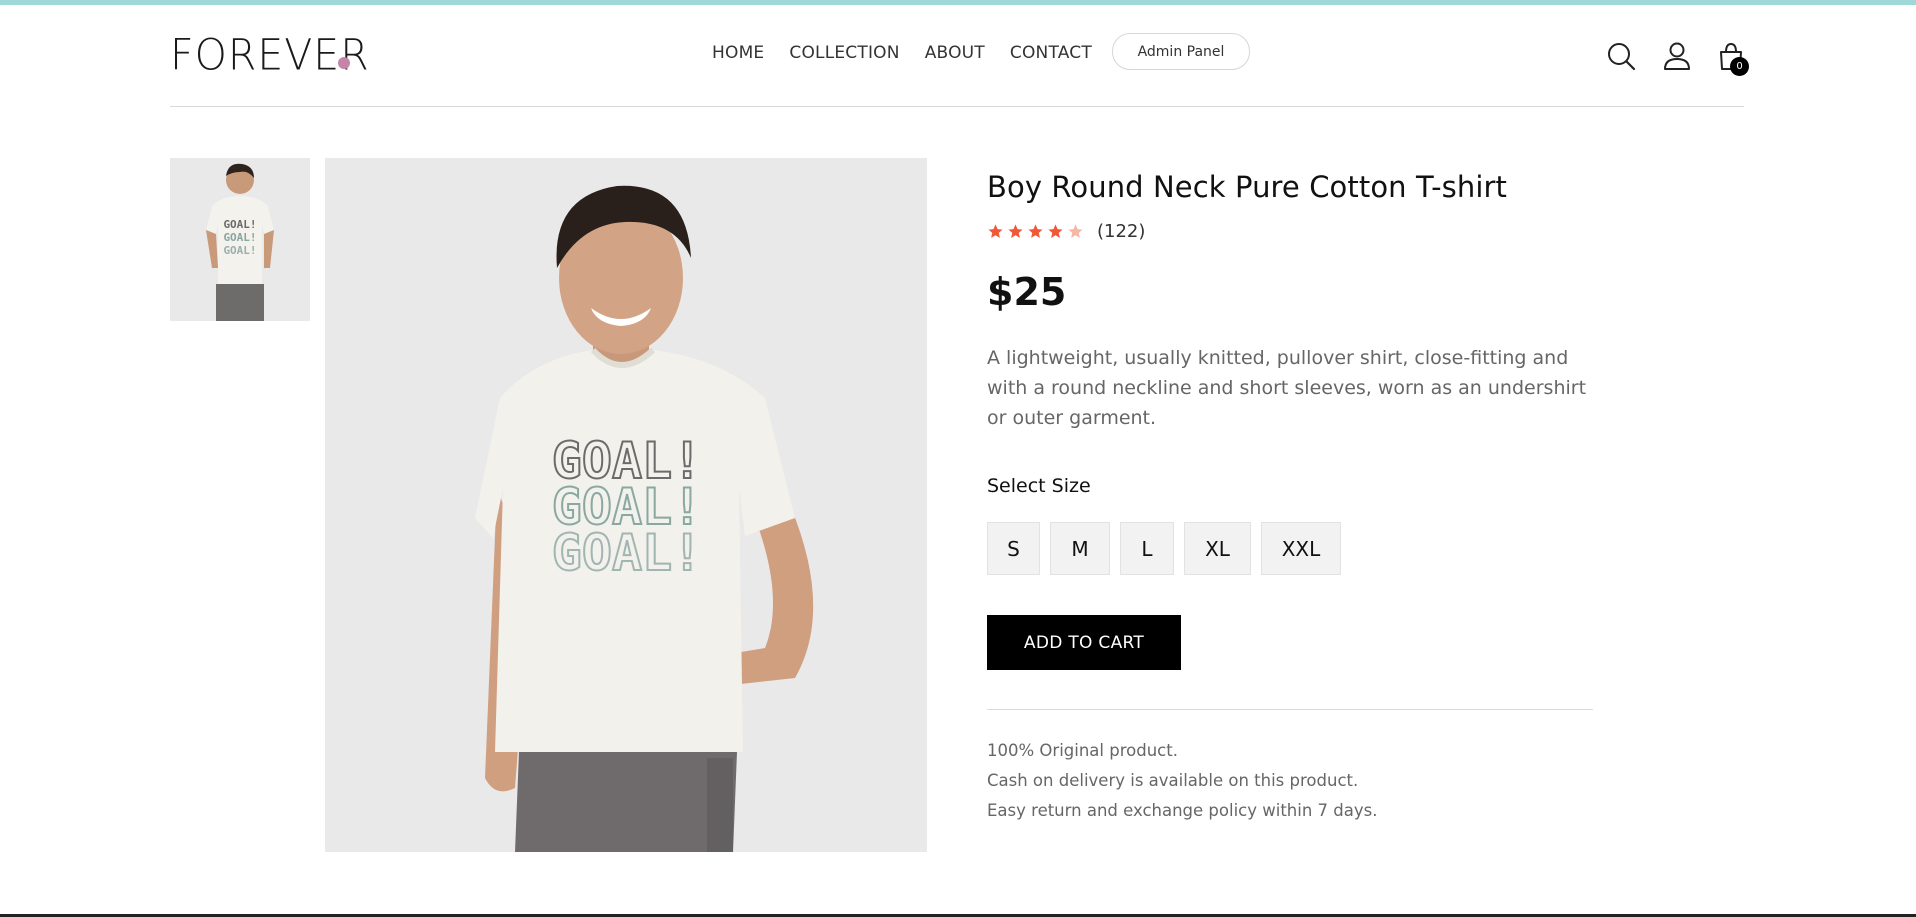 The image size is (1916, 917). I want to click on select-size-label: Select Size, so click(1039, 486).